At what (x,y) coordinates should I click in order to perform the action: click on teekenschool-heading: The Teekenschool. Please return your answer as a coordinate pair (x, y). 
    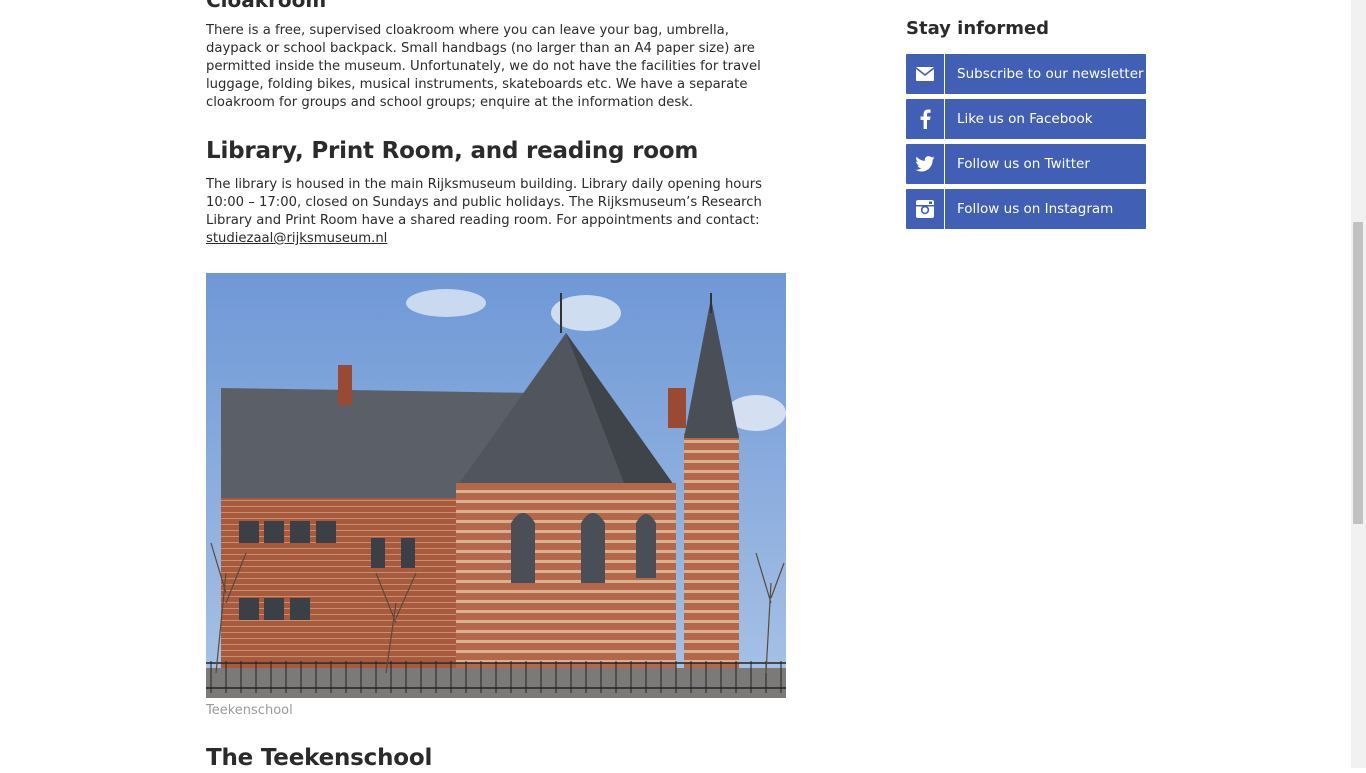
    Looking at the image, I should click on (319, 758).